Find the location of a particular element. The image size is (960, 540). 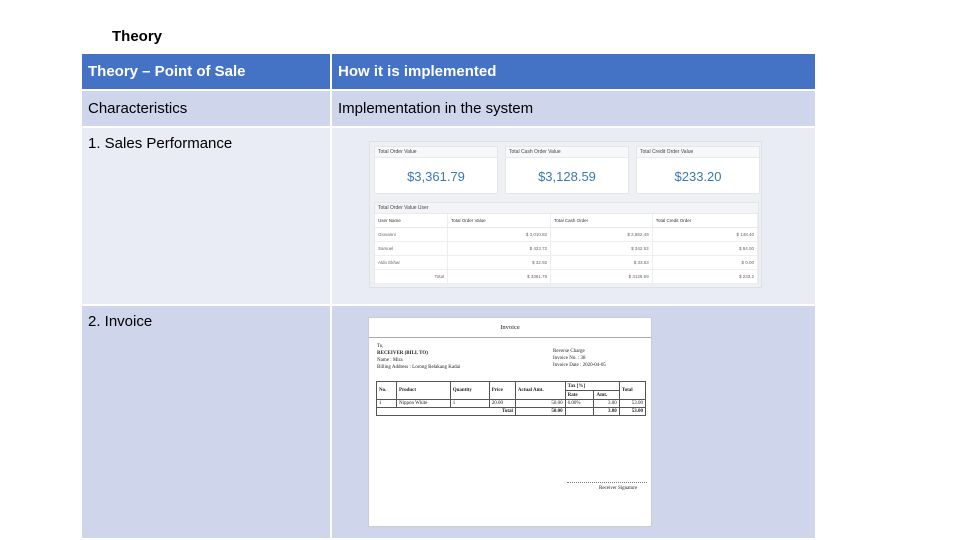

total-row: Total $ 3361.79 $ 3128.59 $ 233.2 is located at coordinates (567, 276).